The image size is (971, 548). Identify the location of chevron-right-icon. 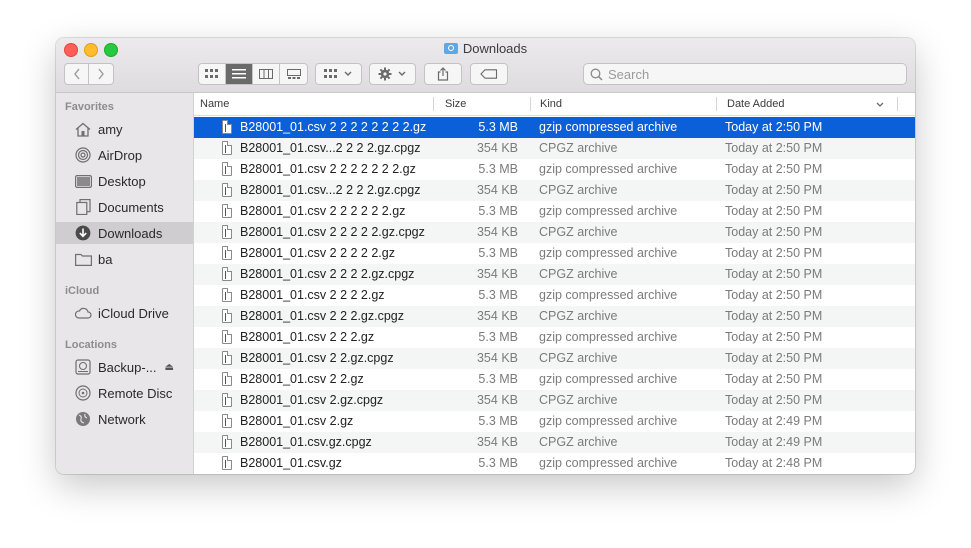
(101, 74).